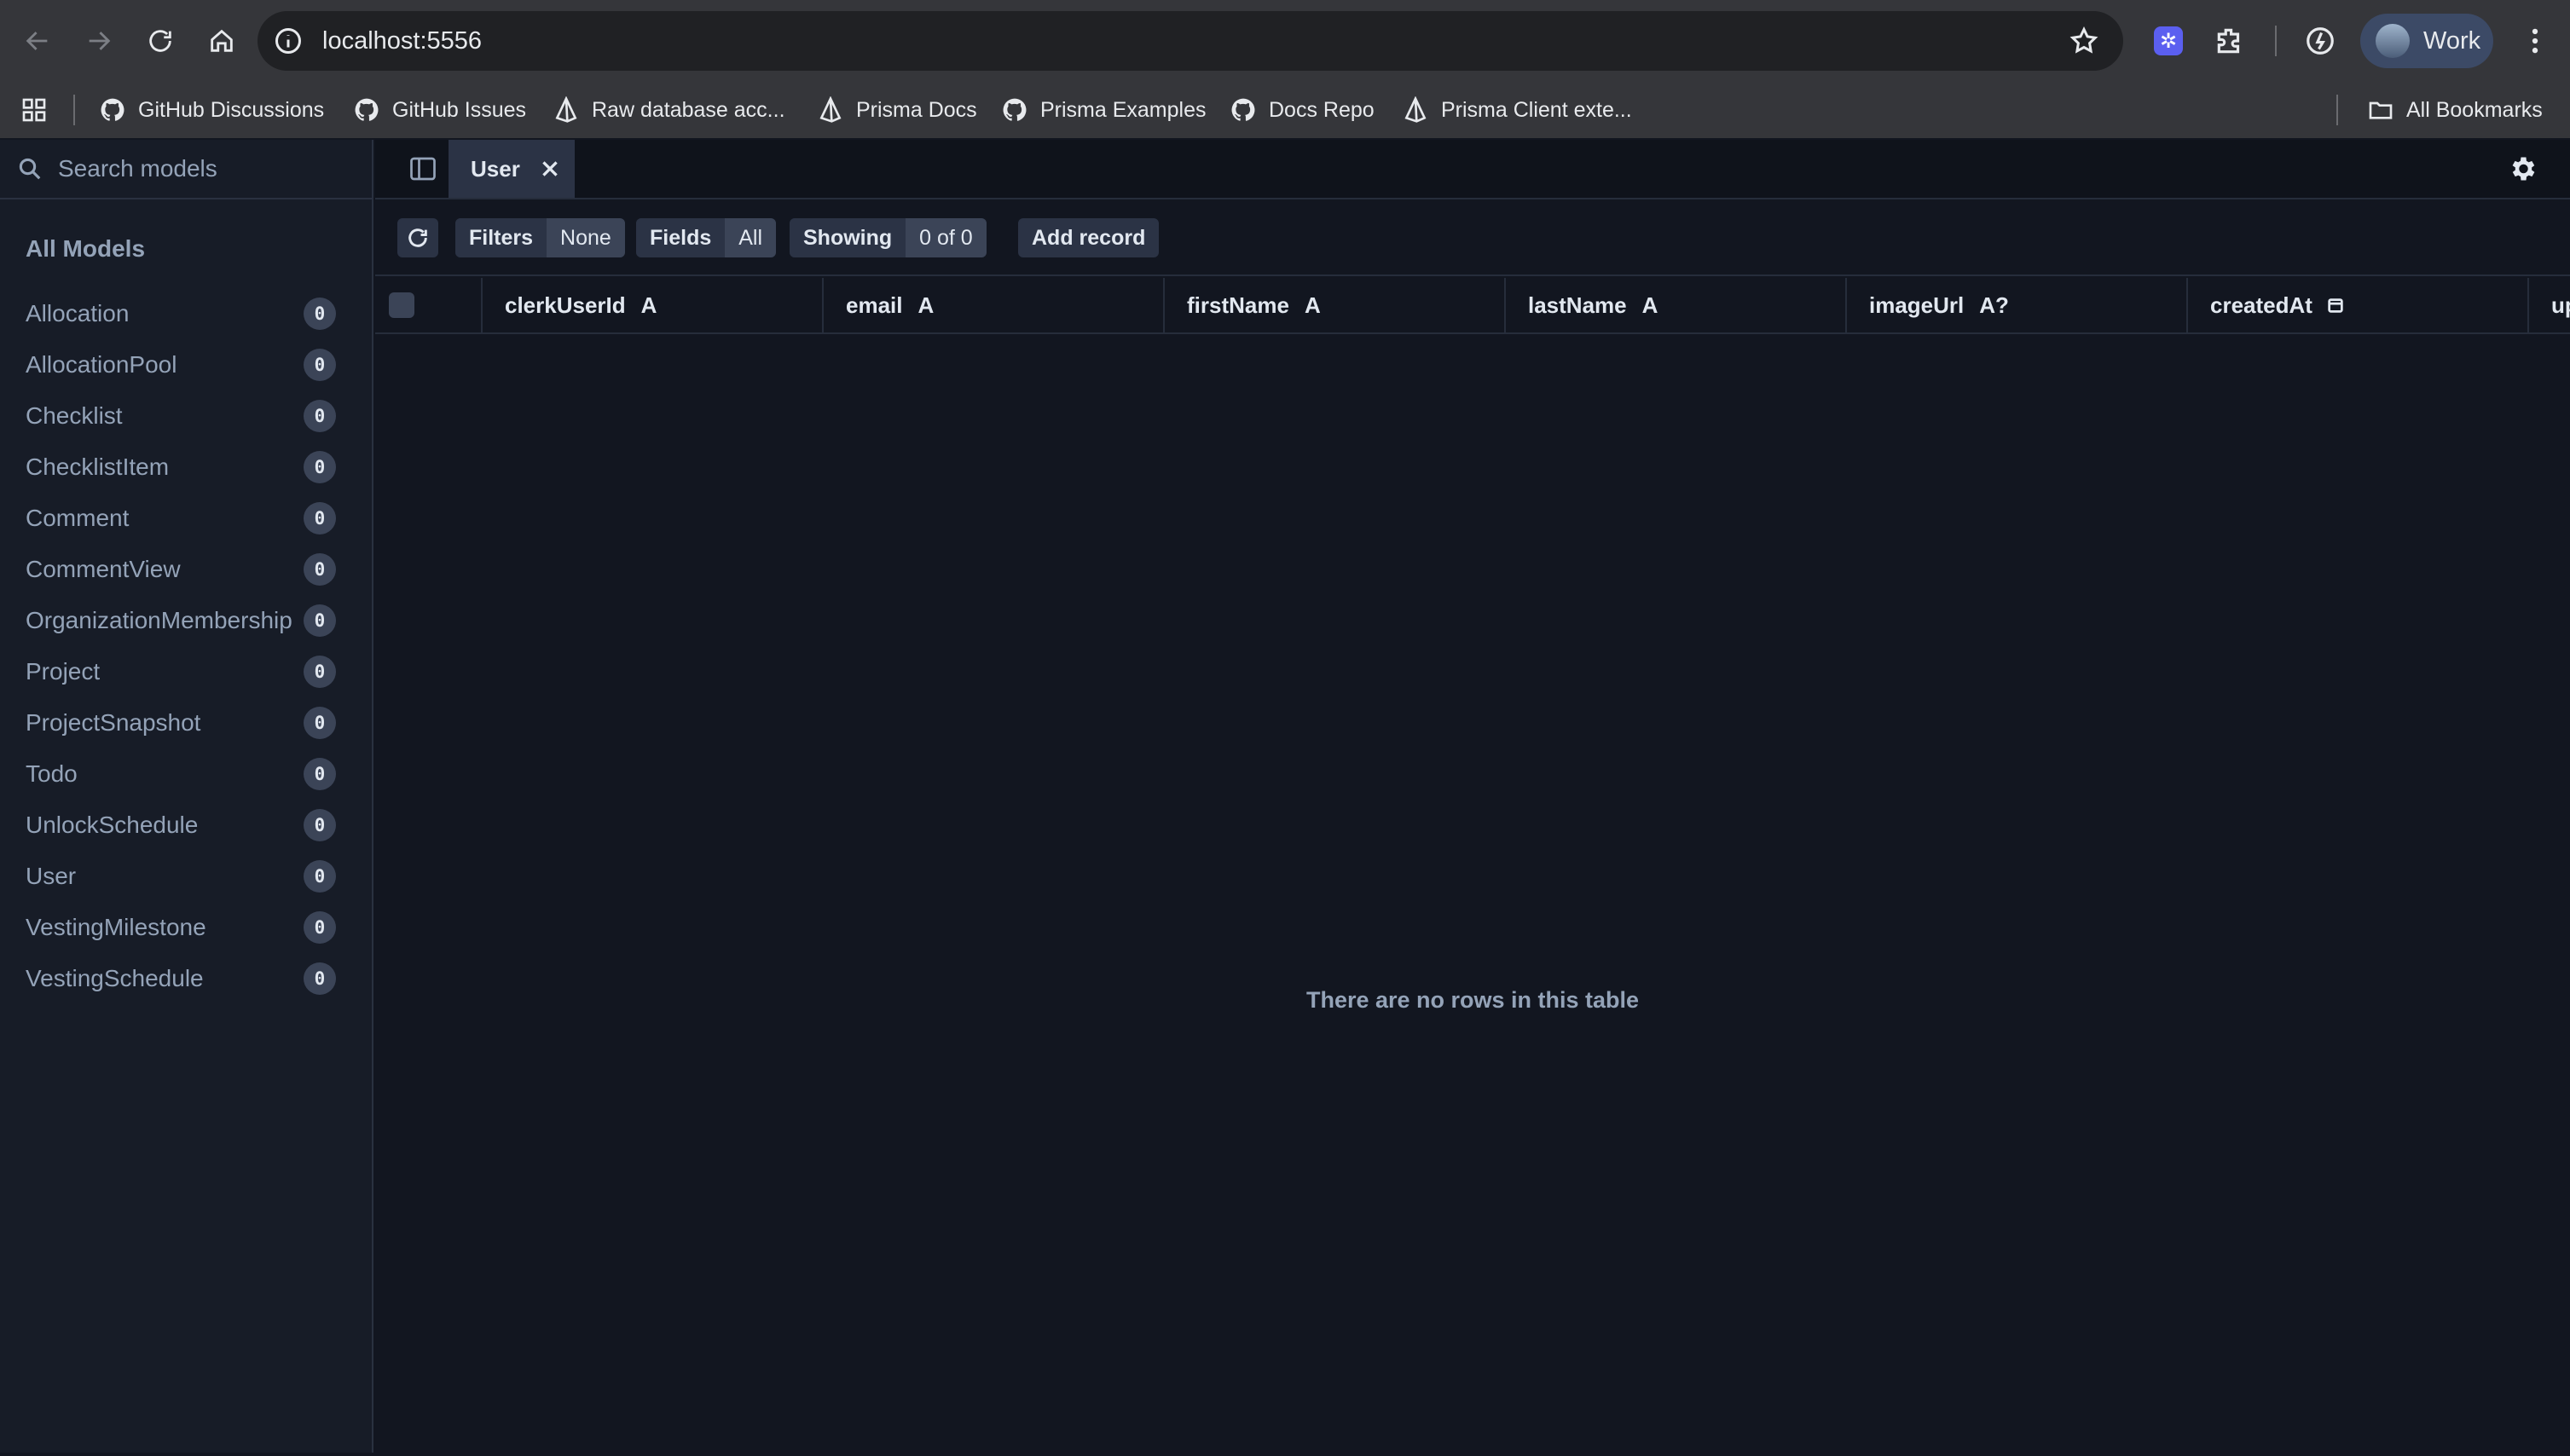 The image size is (2570, 1456). I want to click on extensions-menu-button, so click(2229, 41).